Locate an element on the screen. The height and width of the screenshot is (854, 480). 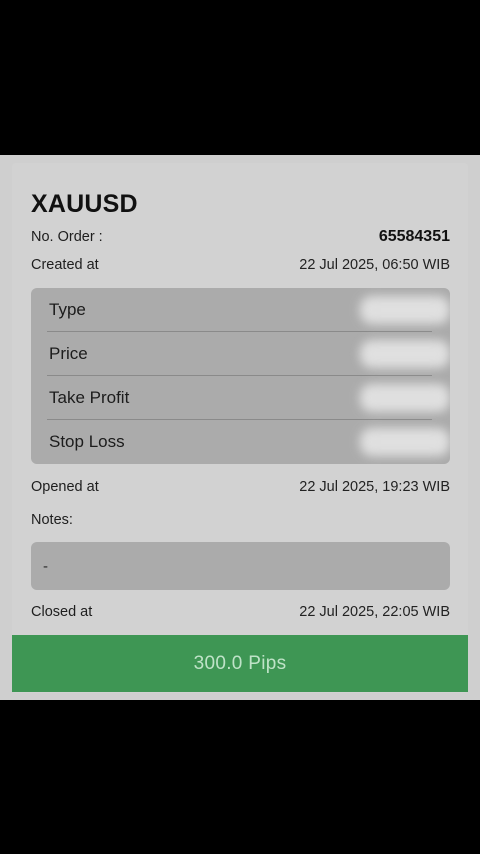
closed-label: Closed at is located at coordinates (62, 612).